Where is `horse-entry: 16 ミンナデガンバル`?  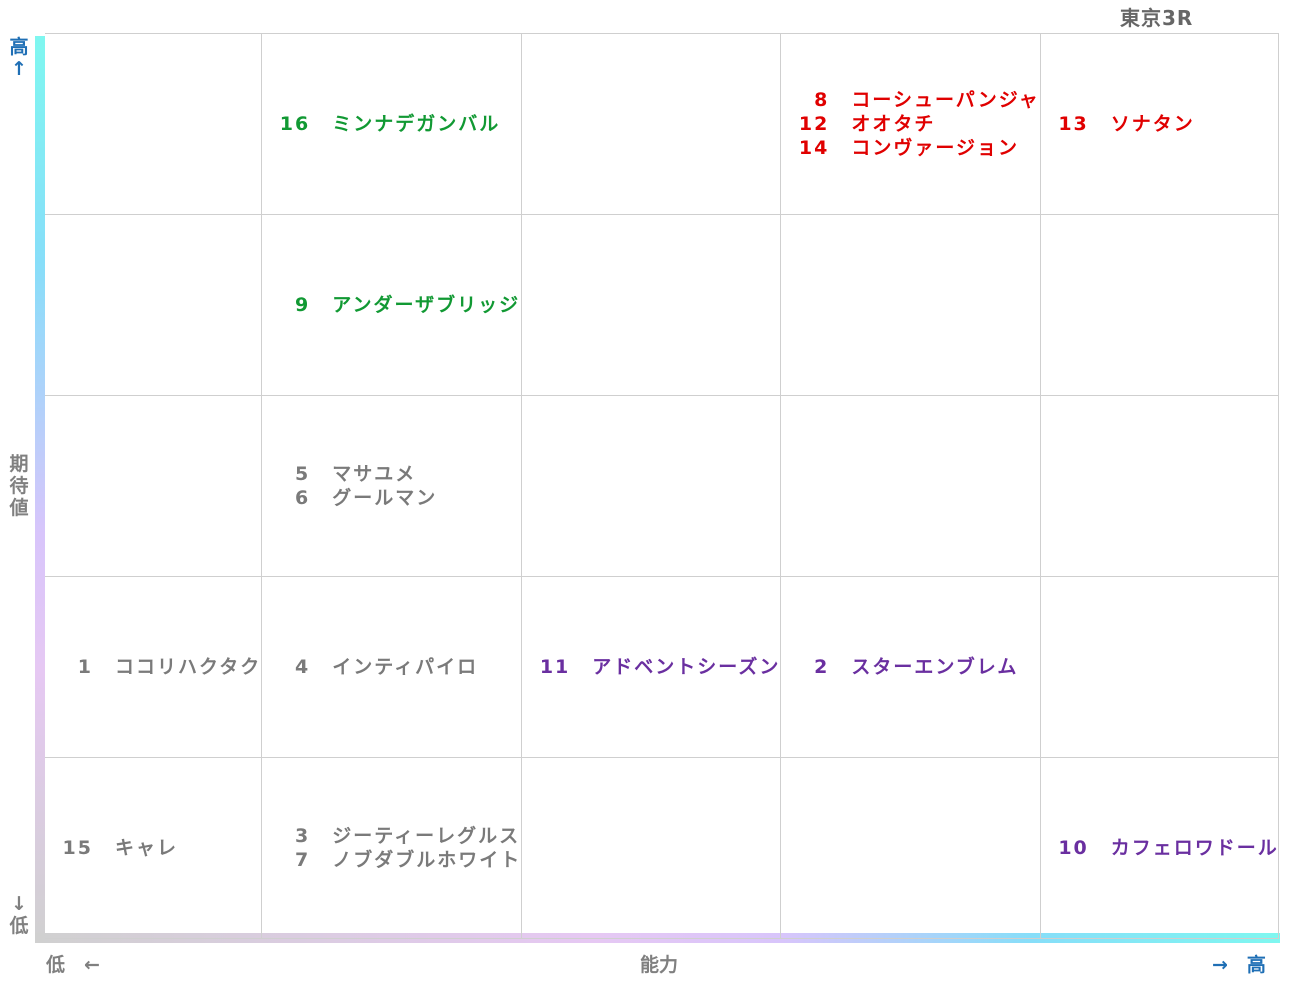 horse-entry: 16 ミンナデガンバル is located at coordinates (394, 124).